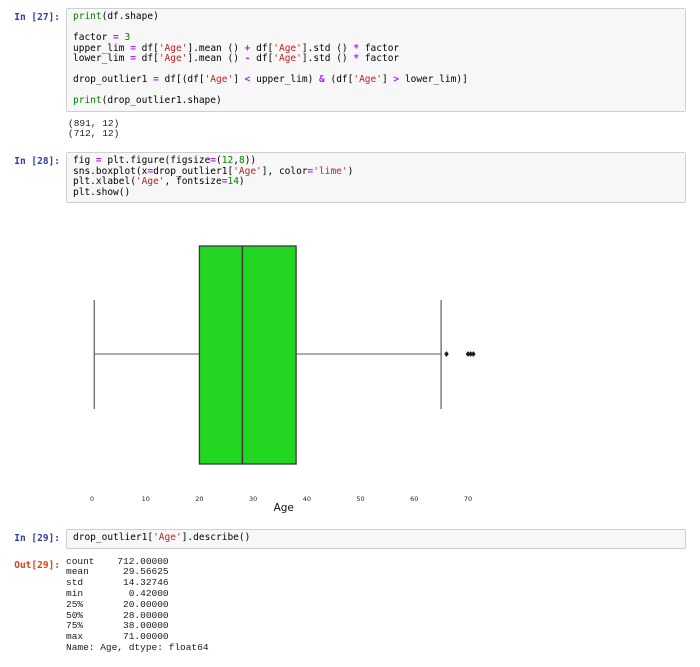  I want to click on x-tick-label: 40, so click(307, 499).